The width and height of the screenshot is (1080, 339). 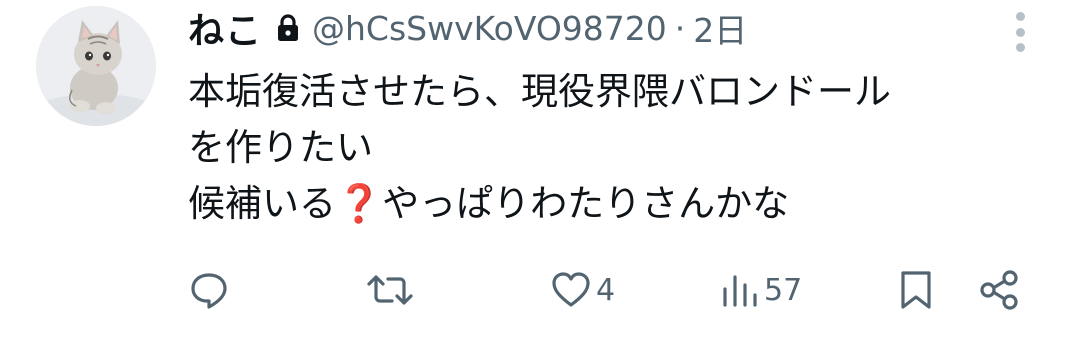 I want to click on tweet-header: ねこ @hCsSwvKoVO98720 · 2日, so click(x=467, y=28).